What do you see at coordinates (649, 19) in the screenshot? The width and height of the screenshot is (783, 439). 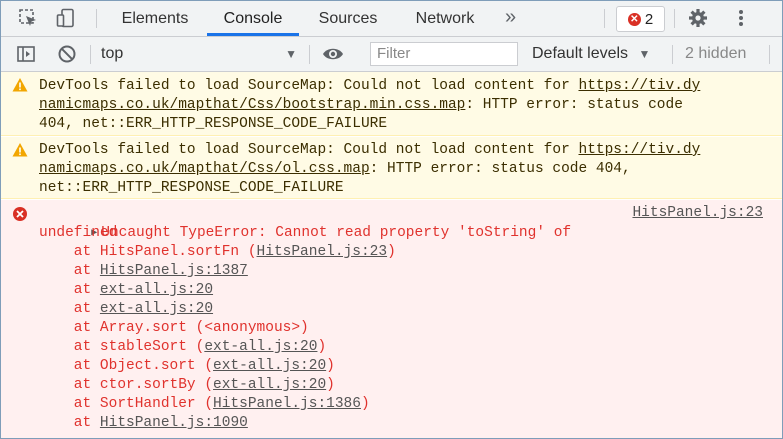 I see `error-count: 2` at bounding box center [649, 19].